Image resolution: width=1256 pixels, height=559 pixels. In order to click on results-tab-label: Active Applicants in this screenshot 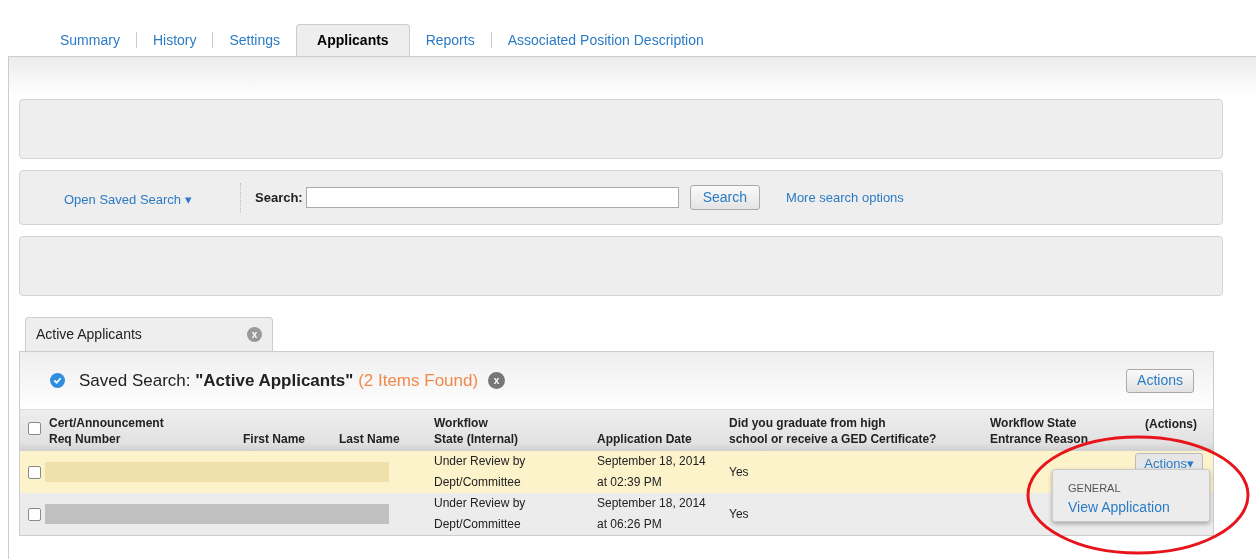, I will do `click(89, 334)`.